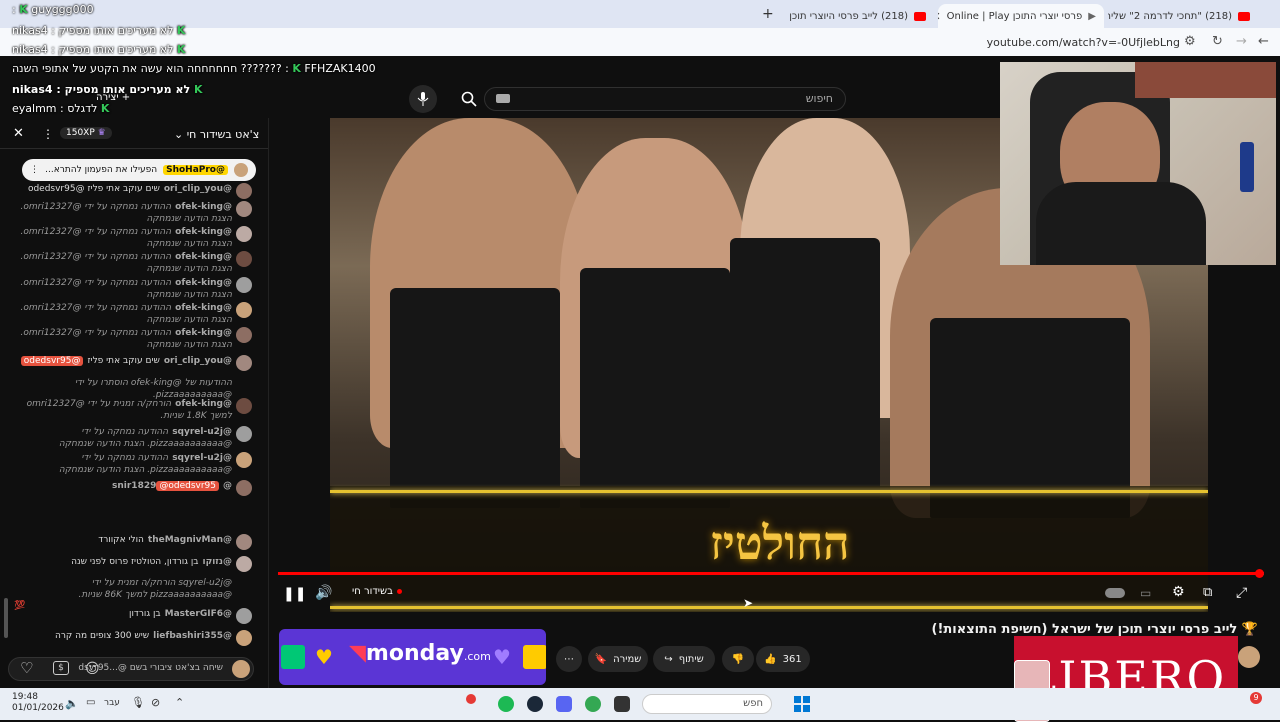 This screenshot has height=722, width=1280. Describe the element at coordinates (132, 564) in the screenshot. I see `chat-message: @נזוקו בן גורדון, הטולטיז פרוס לפני שנה` at that location.